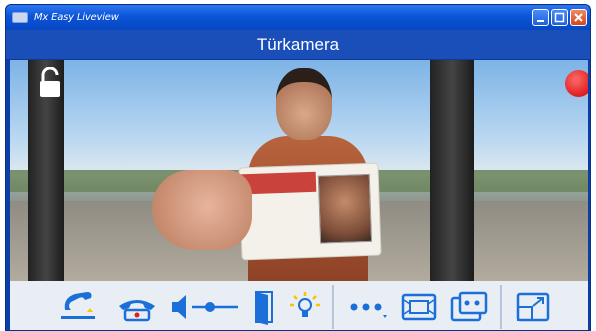 The height and width of the screenshot is (331, 596). I want to click on door-icon, so click(264, 307).